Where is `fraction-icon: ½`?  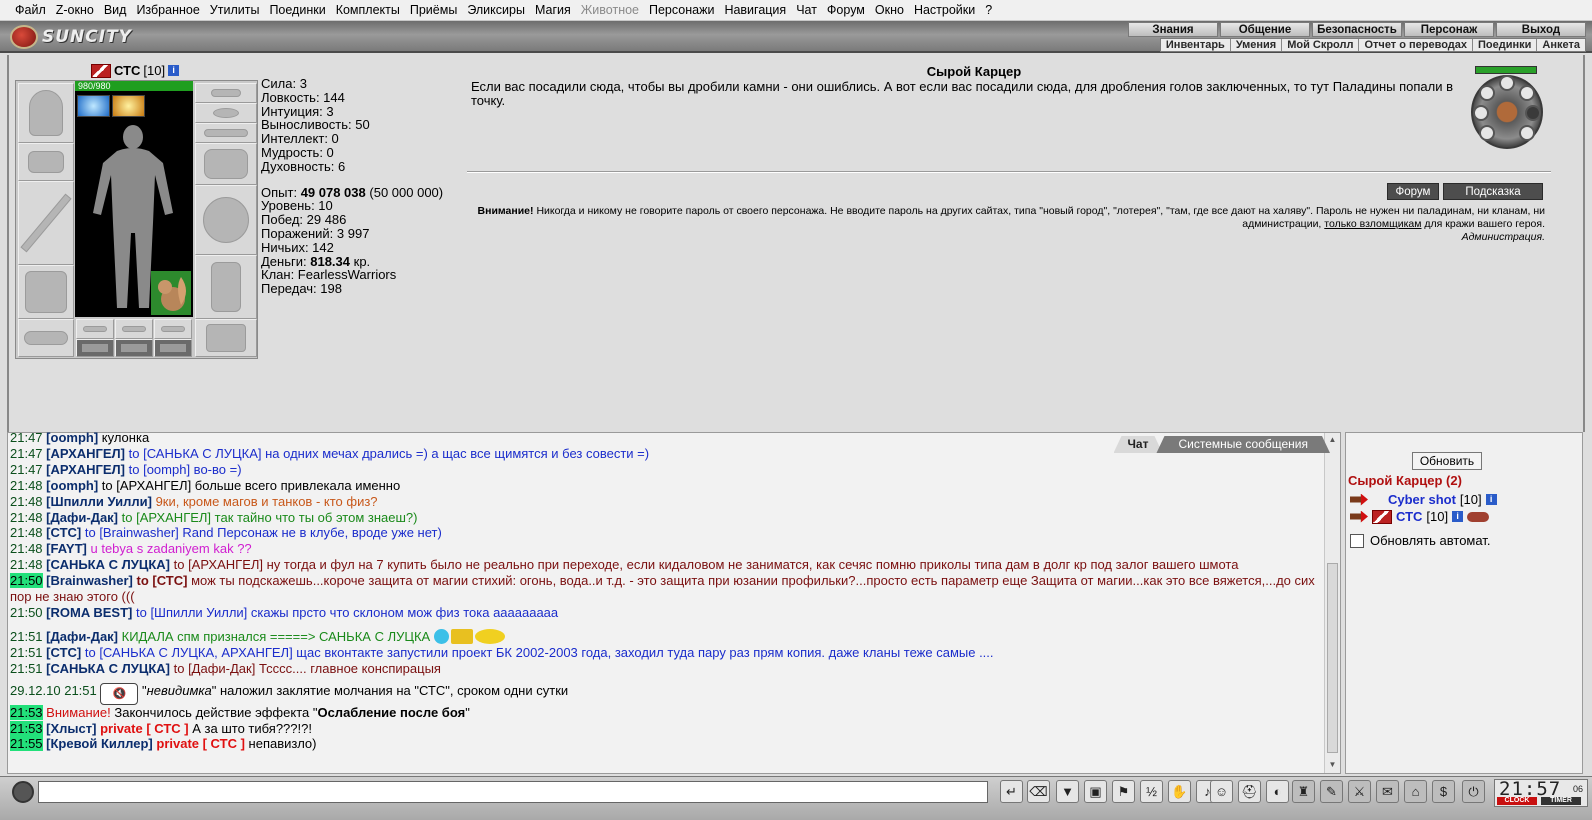 fraction-icon: ½ is located at coordinates (1151, 791).